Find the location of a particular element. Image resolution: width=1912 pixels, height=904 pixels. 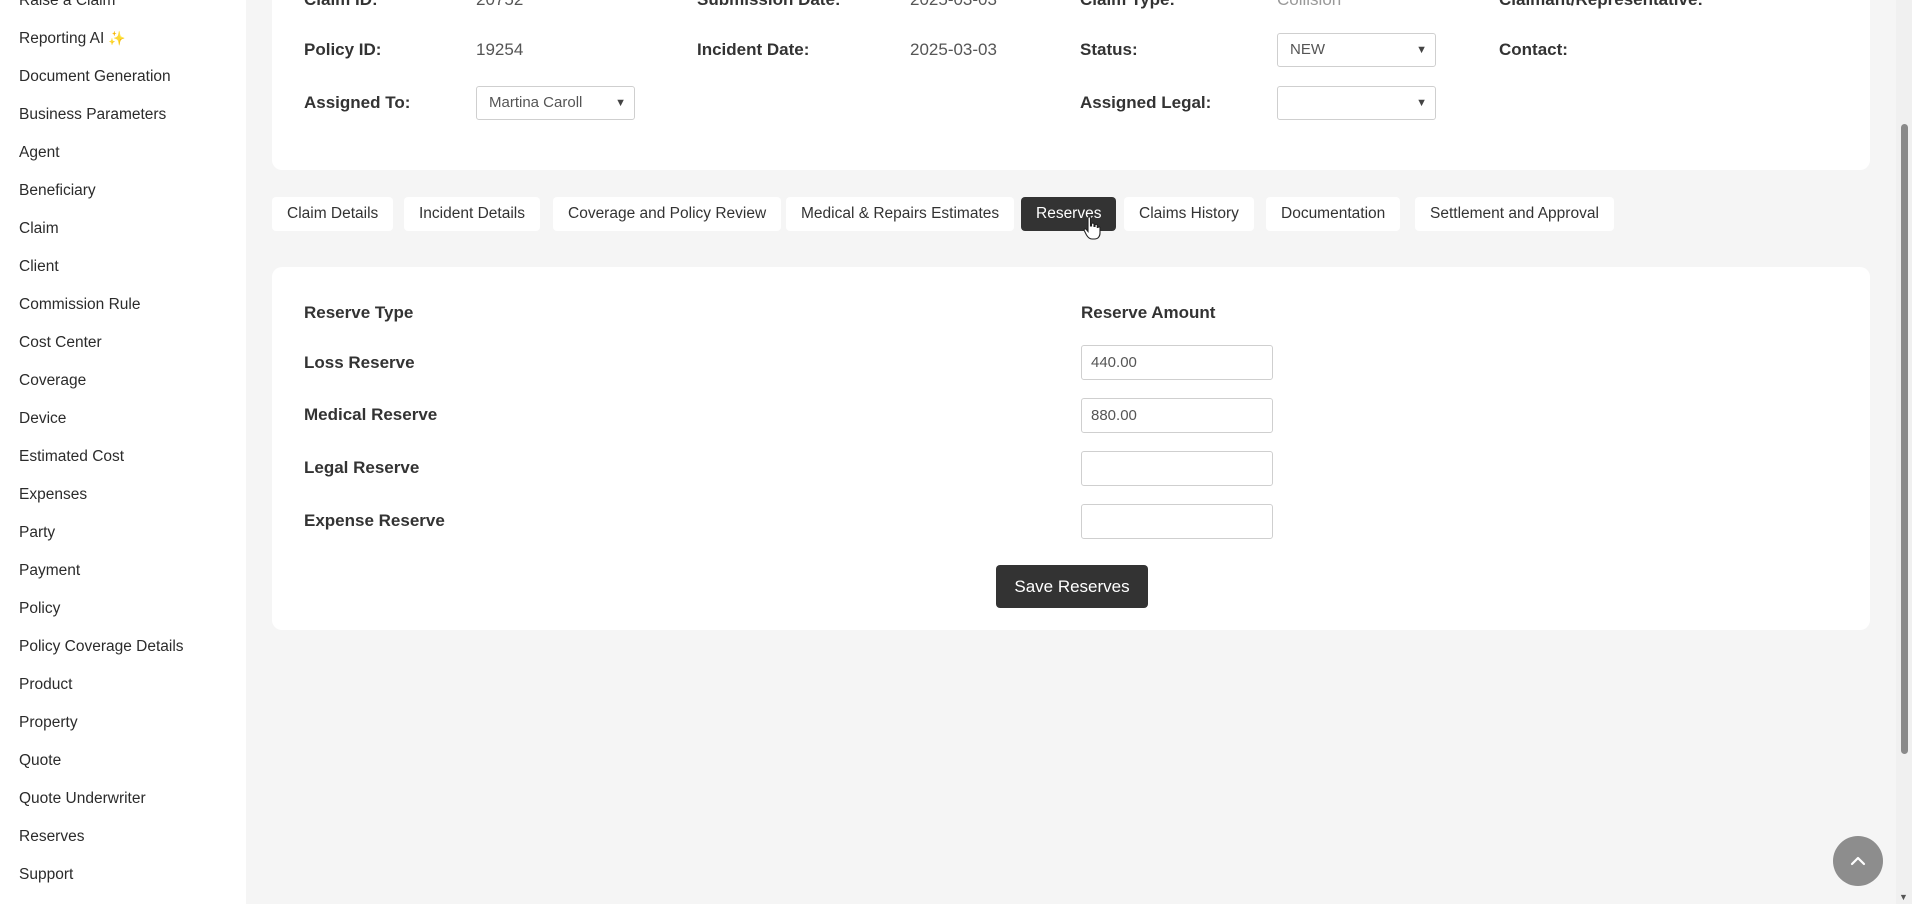

sidebar-item-estimated-cost: Estimated Cost is located at coordinates (71, 457).